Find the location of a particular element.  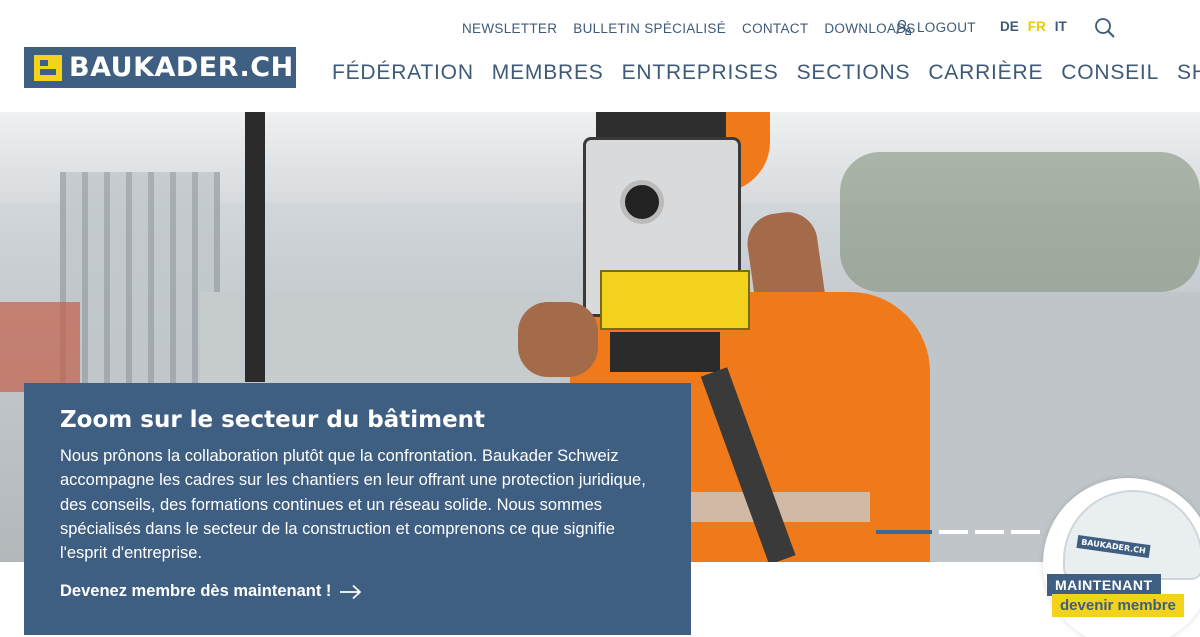

badge-line1: MAINTENANT is located at coordinates (1104, 585).